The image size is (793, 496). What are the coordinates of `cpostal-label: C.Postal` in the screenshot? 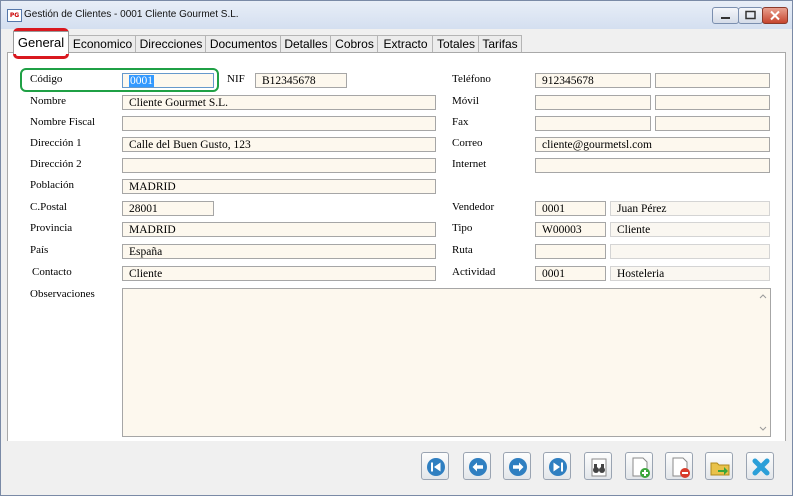 It's located at (48, 207).